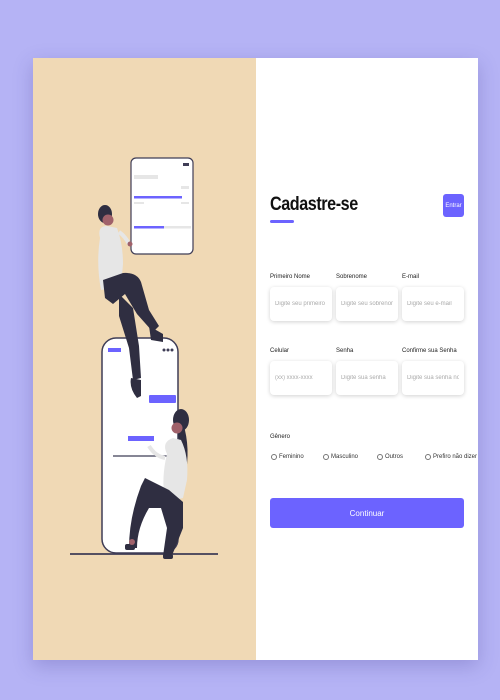 This screenshot has height=700, width=500. What do you see at coordinates (453, 205) in the screenshot?
I see `login-button: Entrar` at bounding box center [453, 205].